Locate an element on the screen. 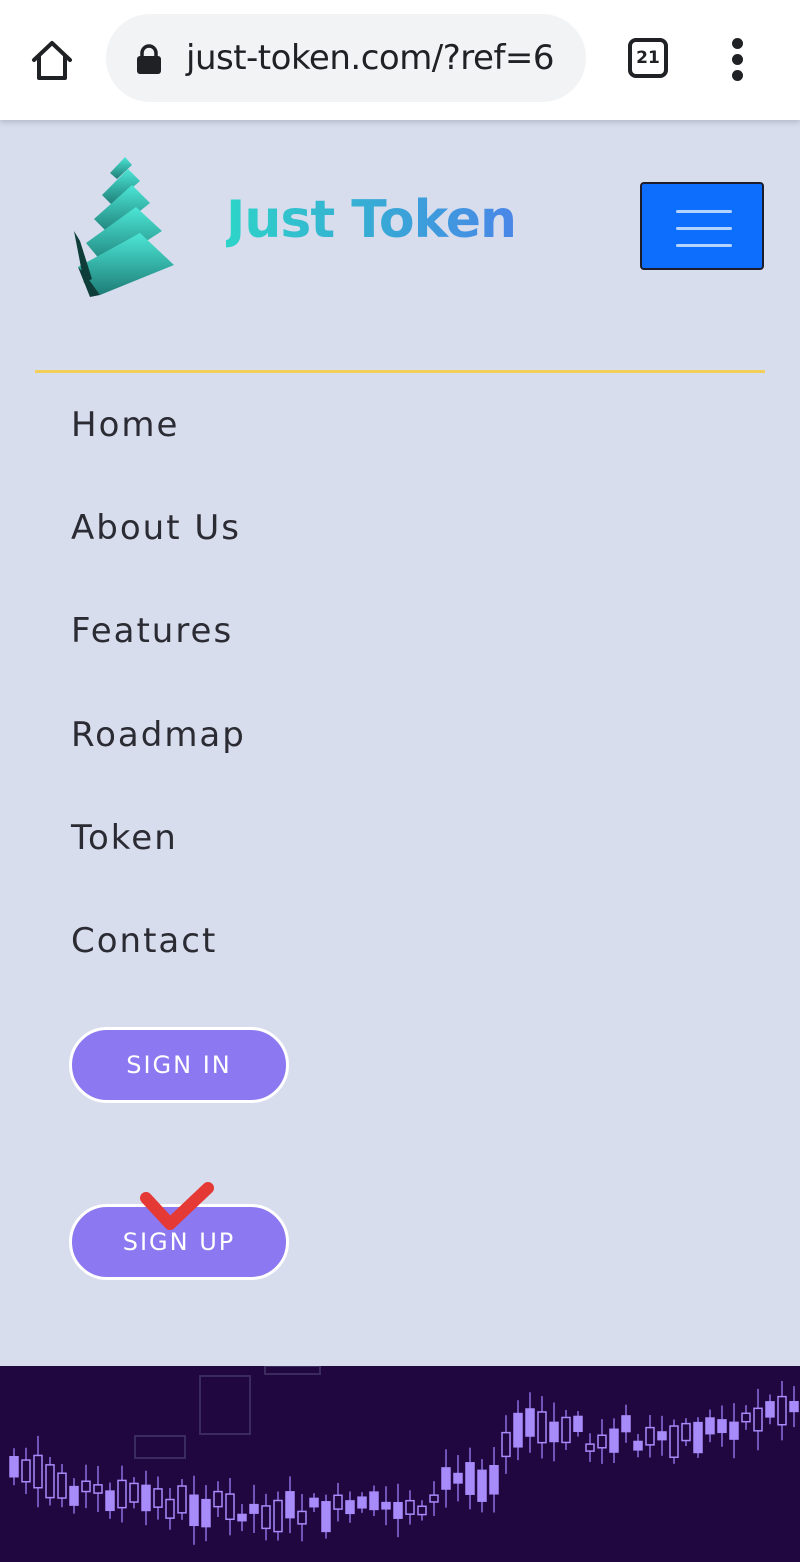 This screenshot has height=1562, width=800. checkmark-icon is located at coordinates (177, 1206).